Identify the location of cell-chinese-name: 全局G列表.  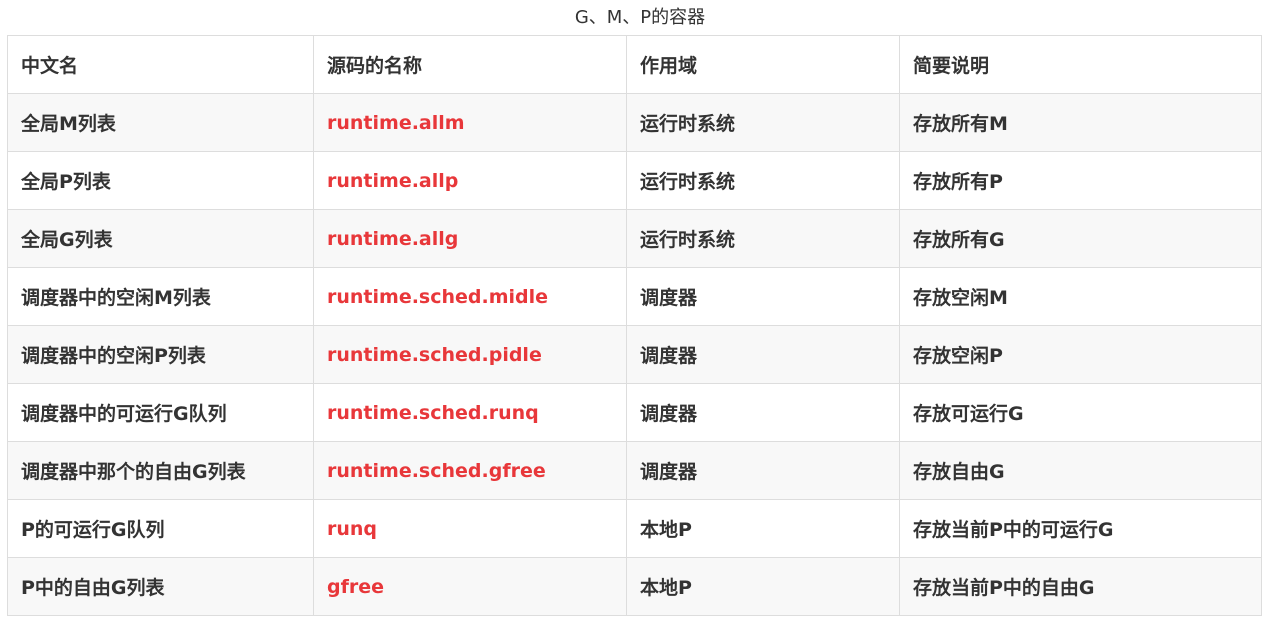
(160, 238).